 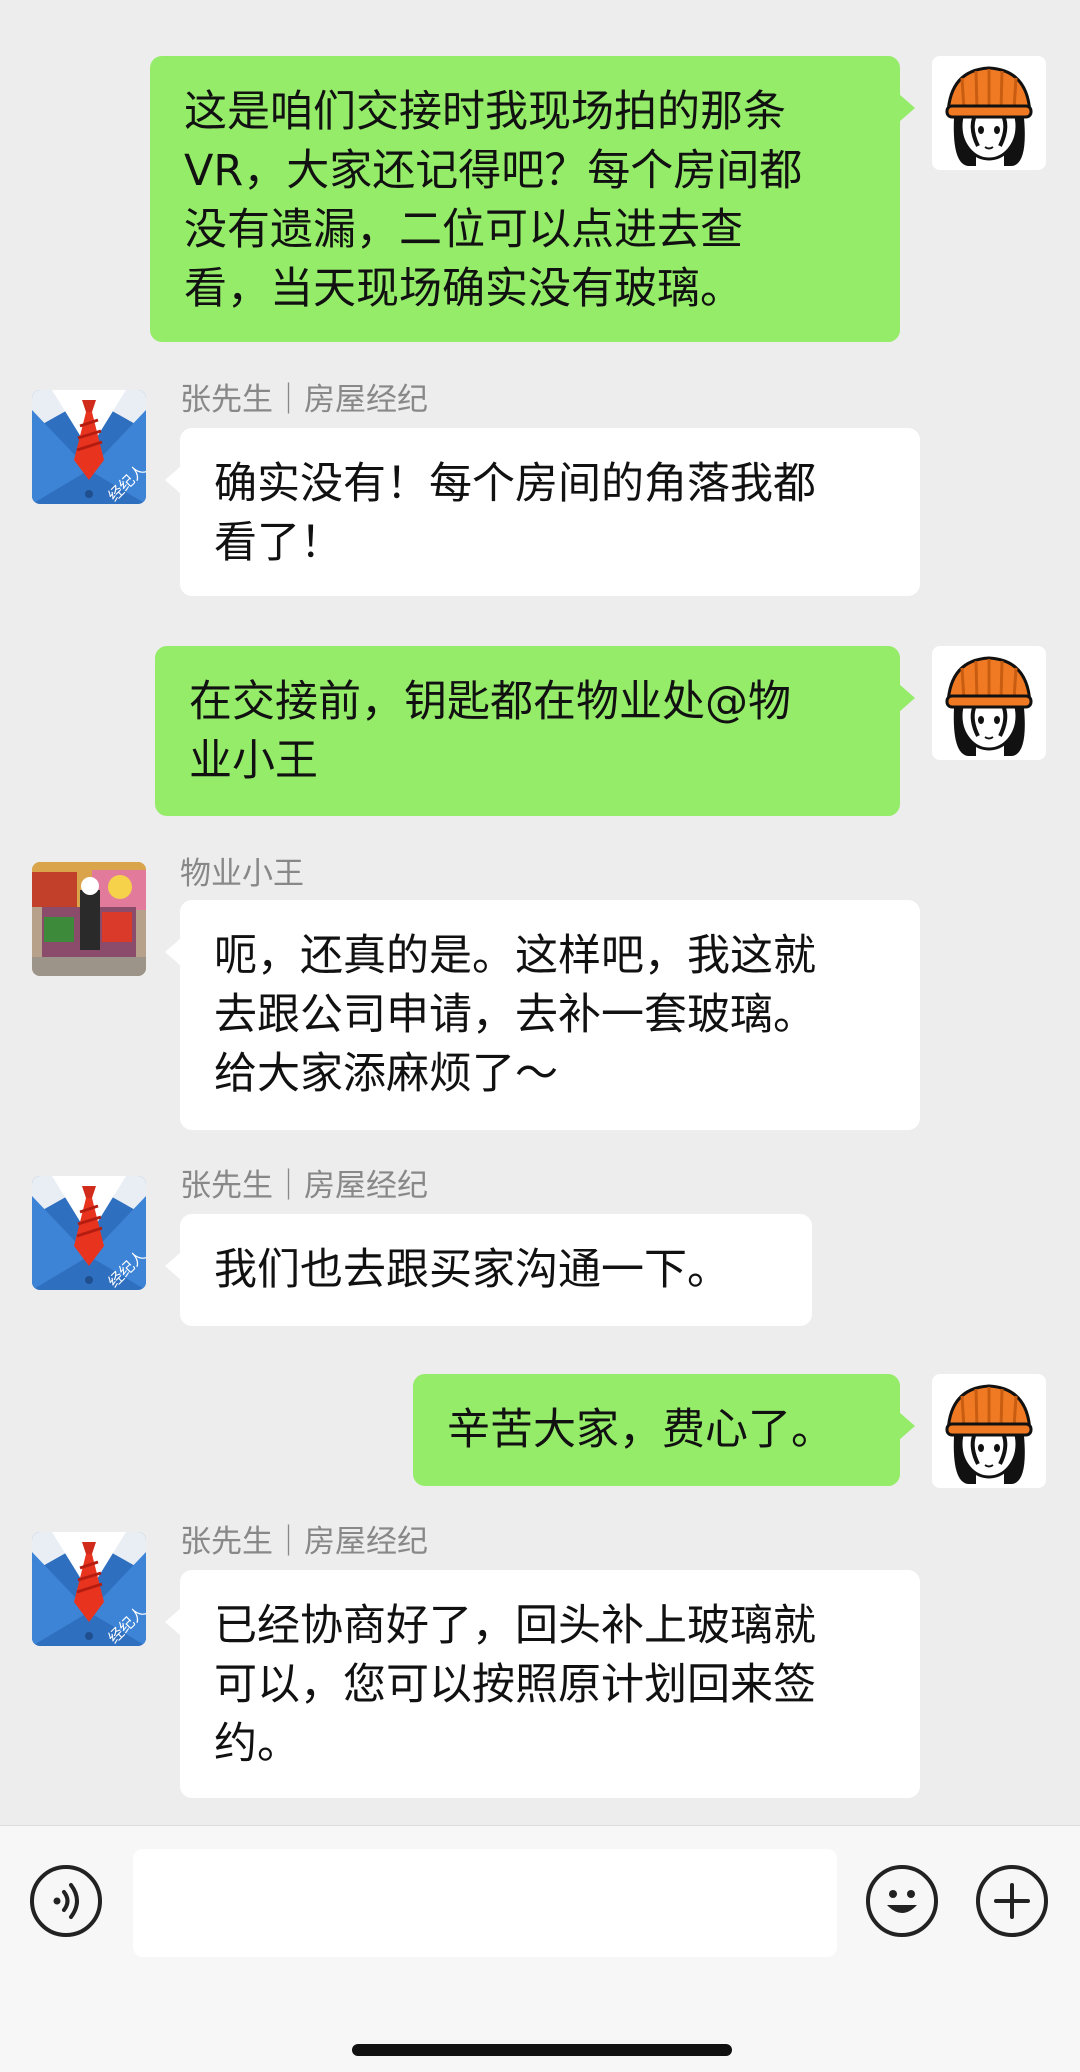 I want to click on incoming-message-bubble: 已经协商好了，回头补上玻璃就 可以，您可以按照原计划回来签 约。, so click(x=542, y=1684).